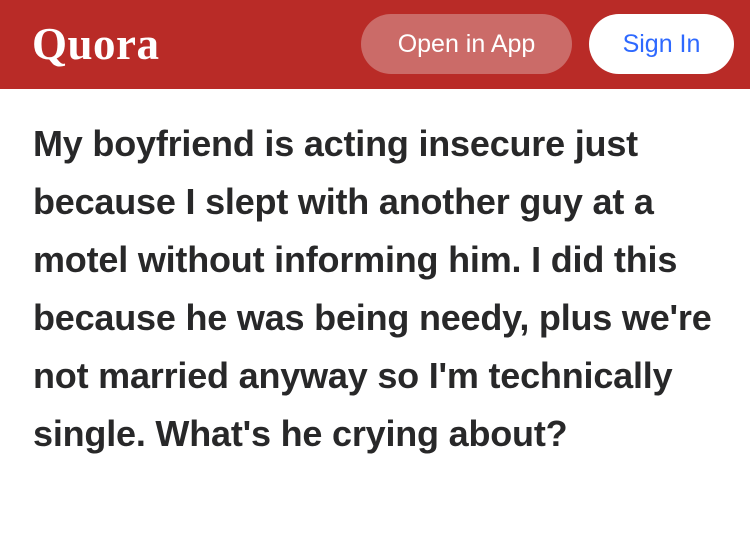 This screenshot has height=543, width=750. What do you see at coordinates (96, 44) in the screenshot?
I see `quora-logo: Quora` at bounding box center [96, 44].